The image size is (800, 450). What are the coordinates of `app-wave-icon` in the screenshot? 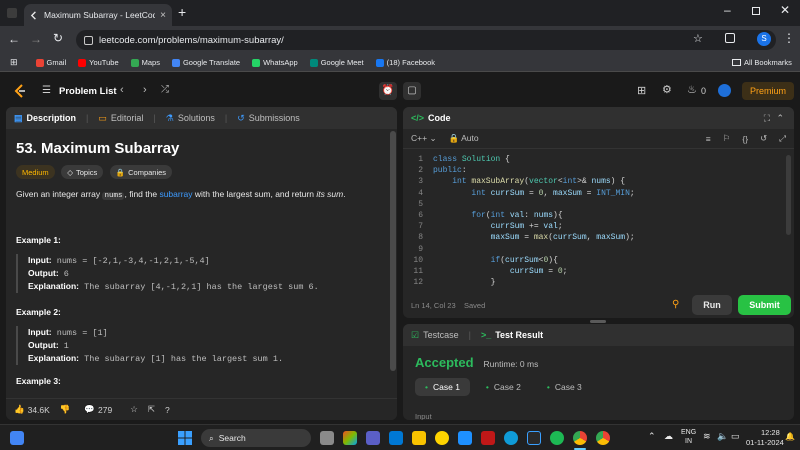 It's located at (534, 438).